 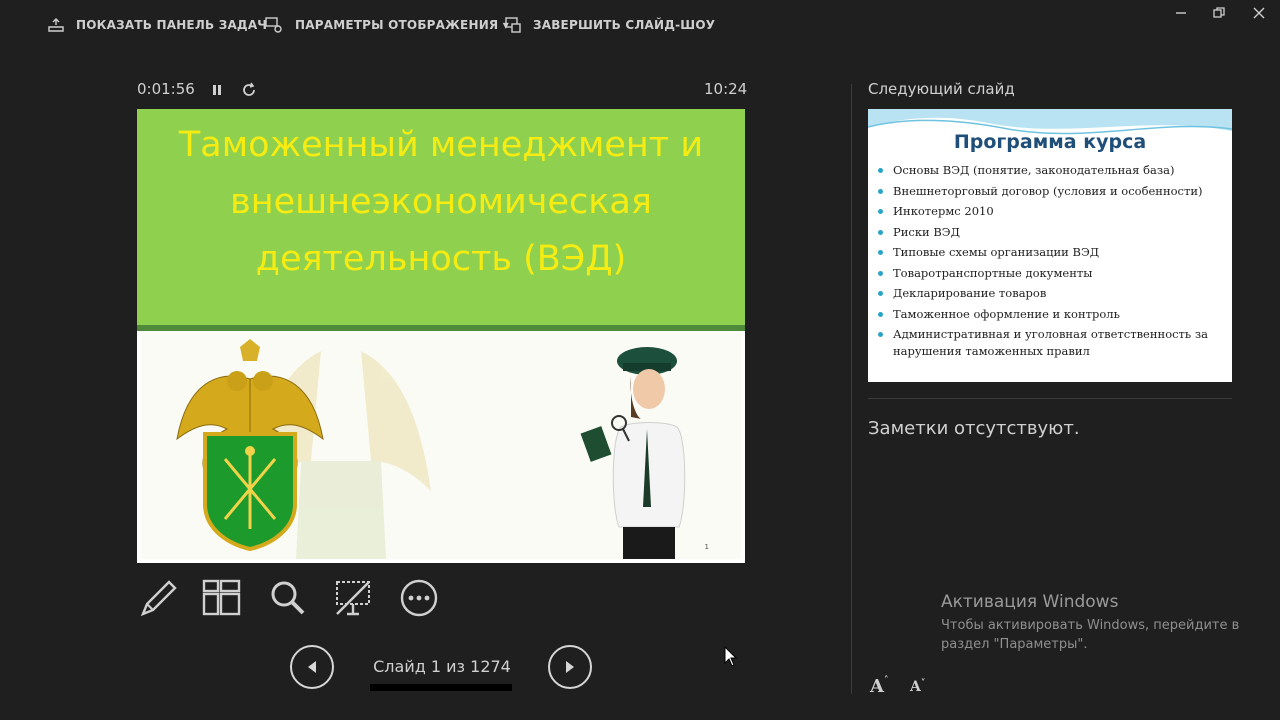 I want to click on restart-icon, so click(x=249, y=89).